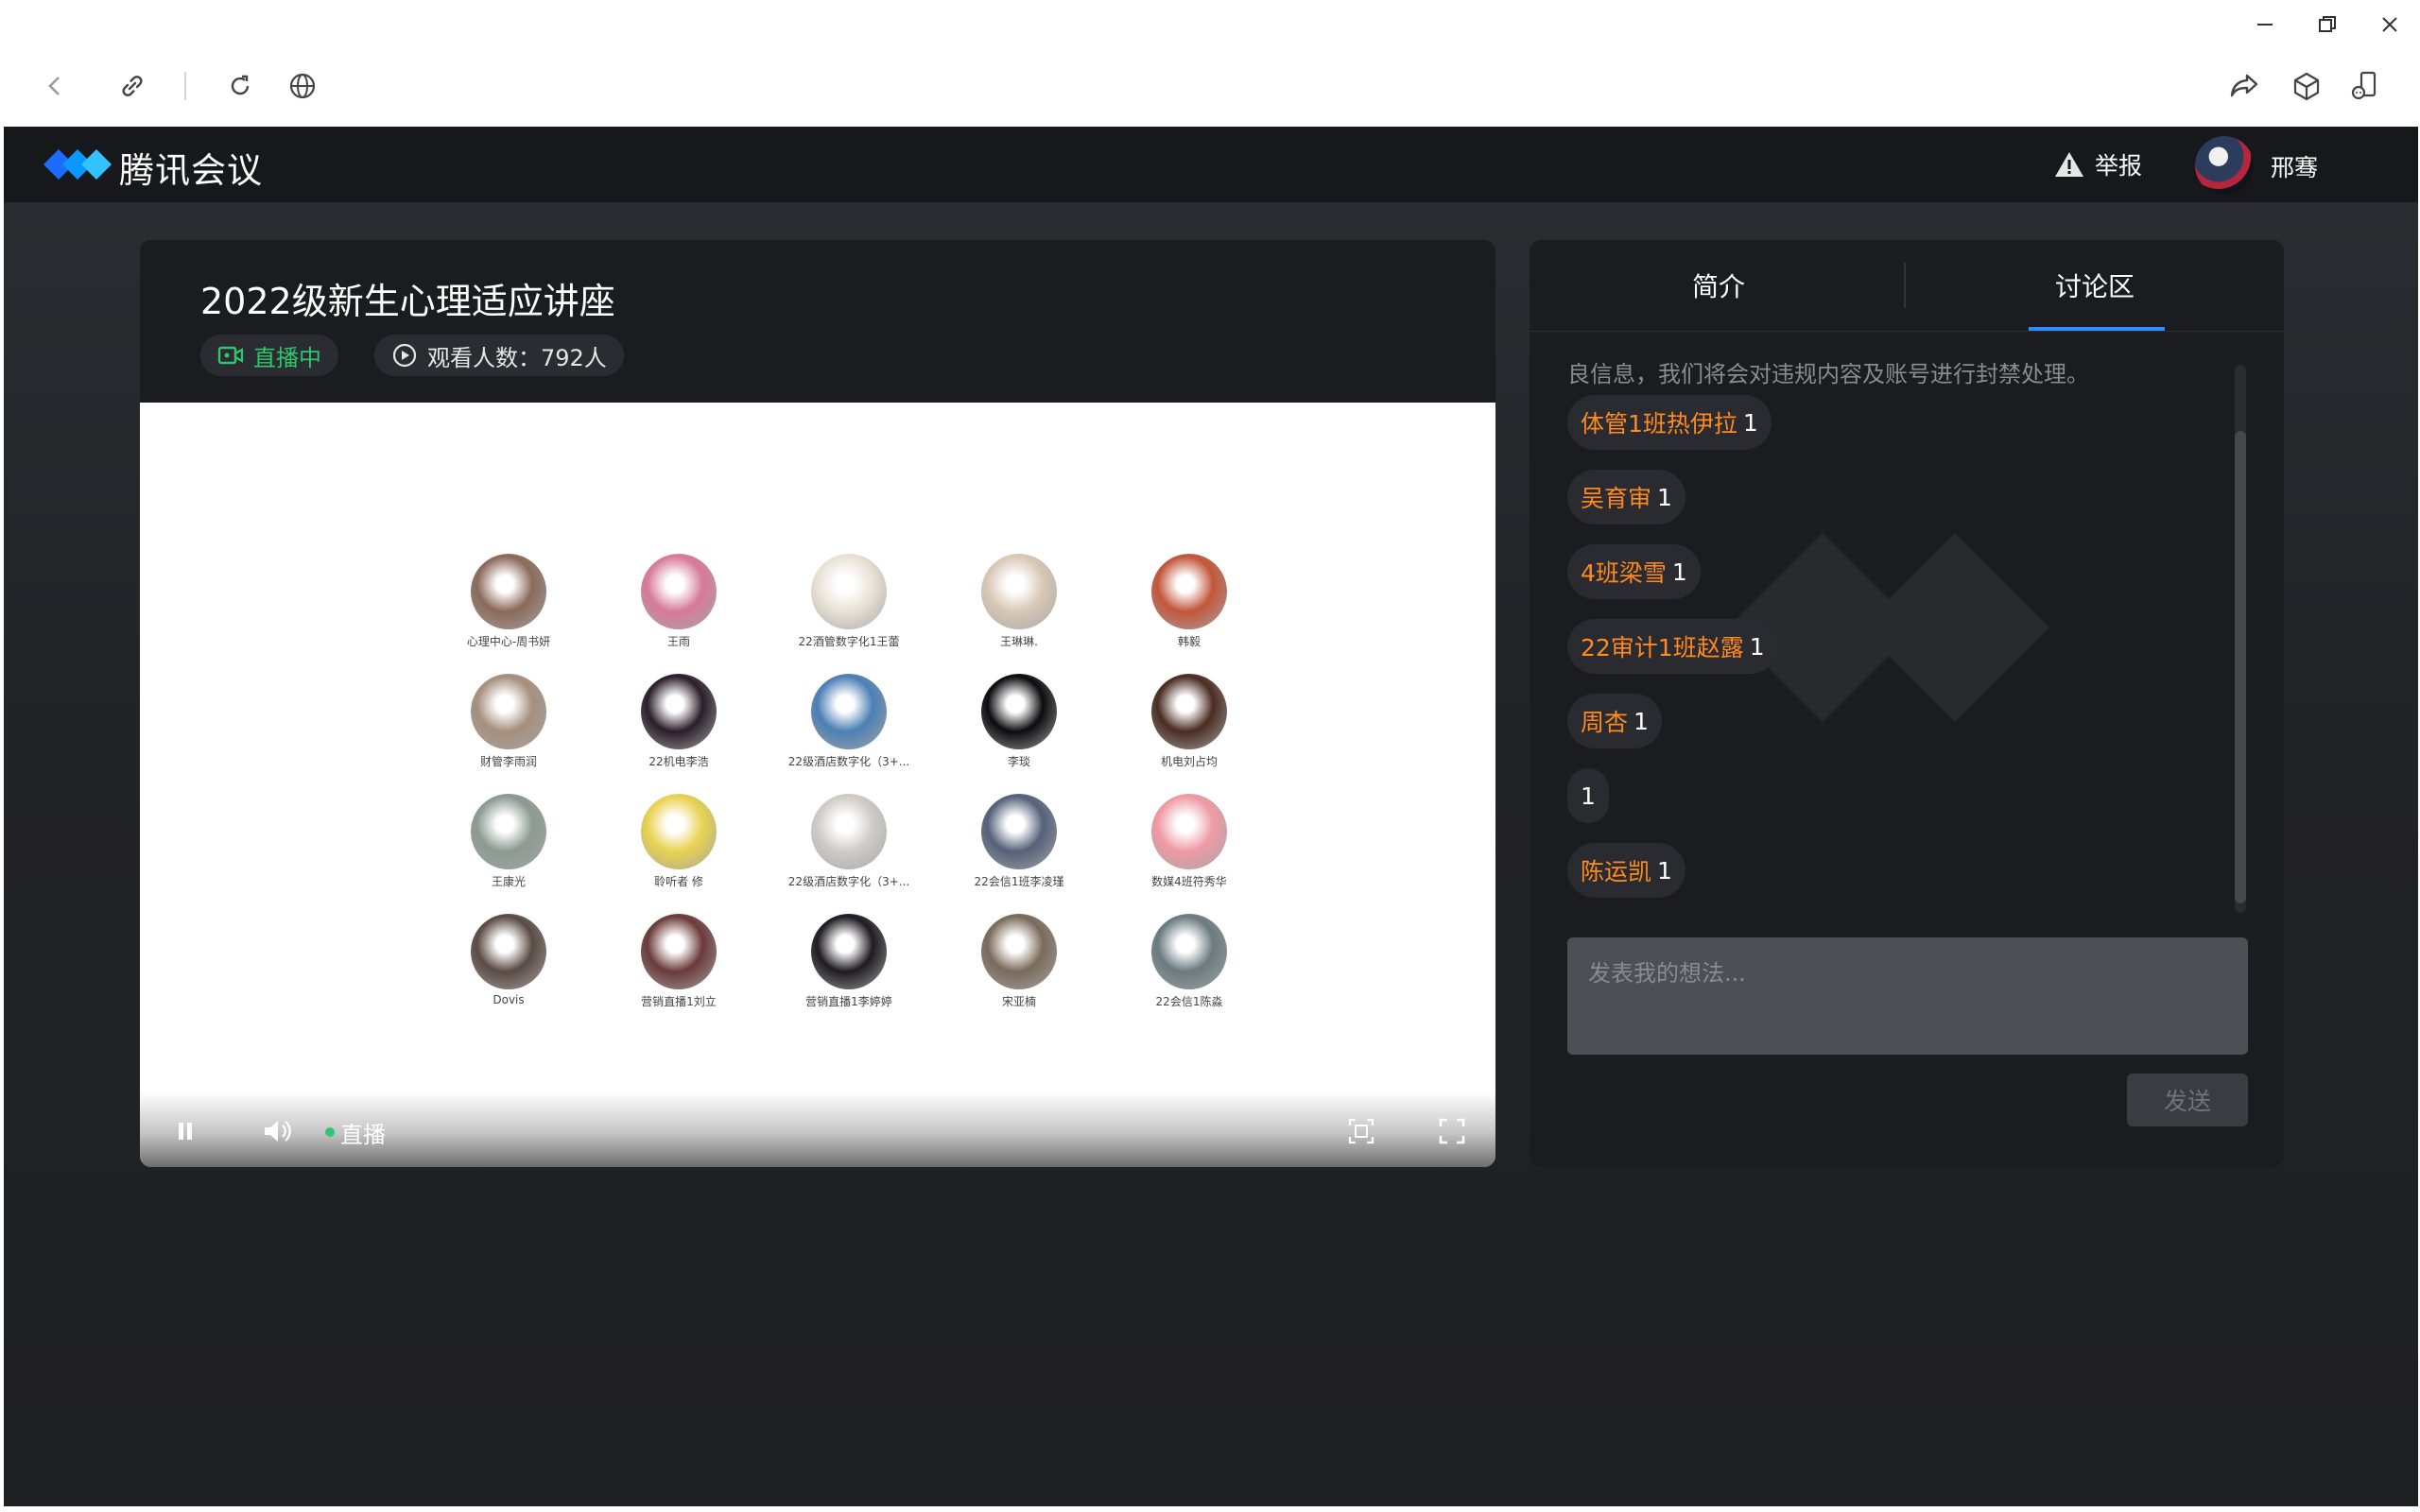  What do you see at coordinates (517, 357) in the screenshot?
I see `viewer-count-label: 观看人数：792人` at bounding box center [517, 357].